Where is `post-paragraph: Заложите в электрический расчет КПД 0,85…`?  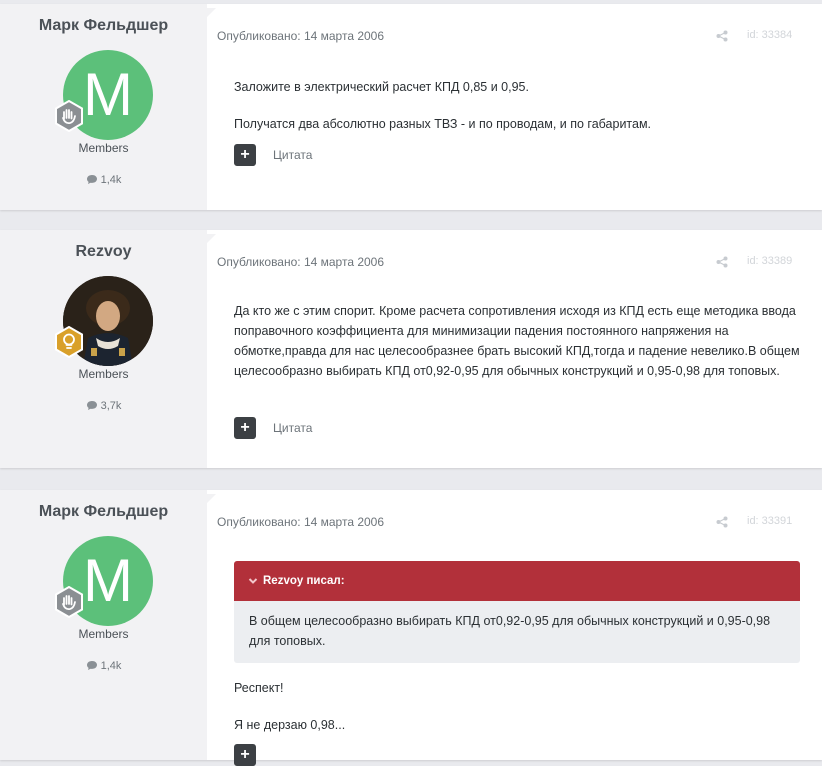 post-paragraph: Заложите в электрический расчет КПД 0,85… is located at coordinates (381, 87).